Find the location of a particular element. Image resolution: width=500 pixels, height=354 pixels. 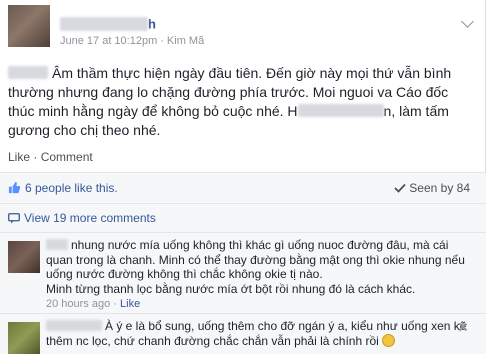

redacted-mention is located at coordinates (340, 110).